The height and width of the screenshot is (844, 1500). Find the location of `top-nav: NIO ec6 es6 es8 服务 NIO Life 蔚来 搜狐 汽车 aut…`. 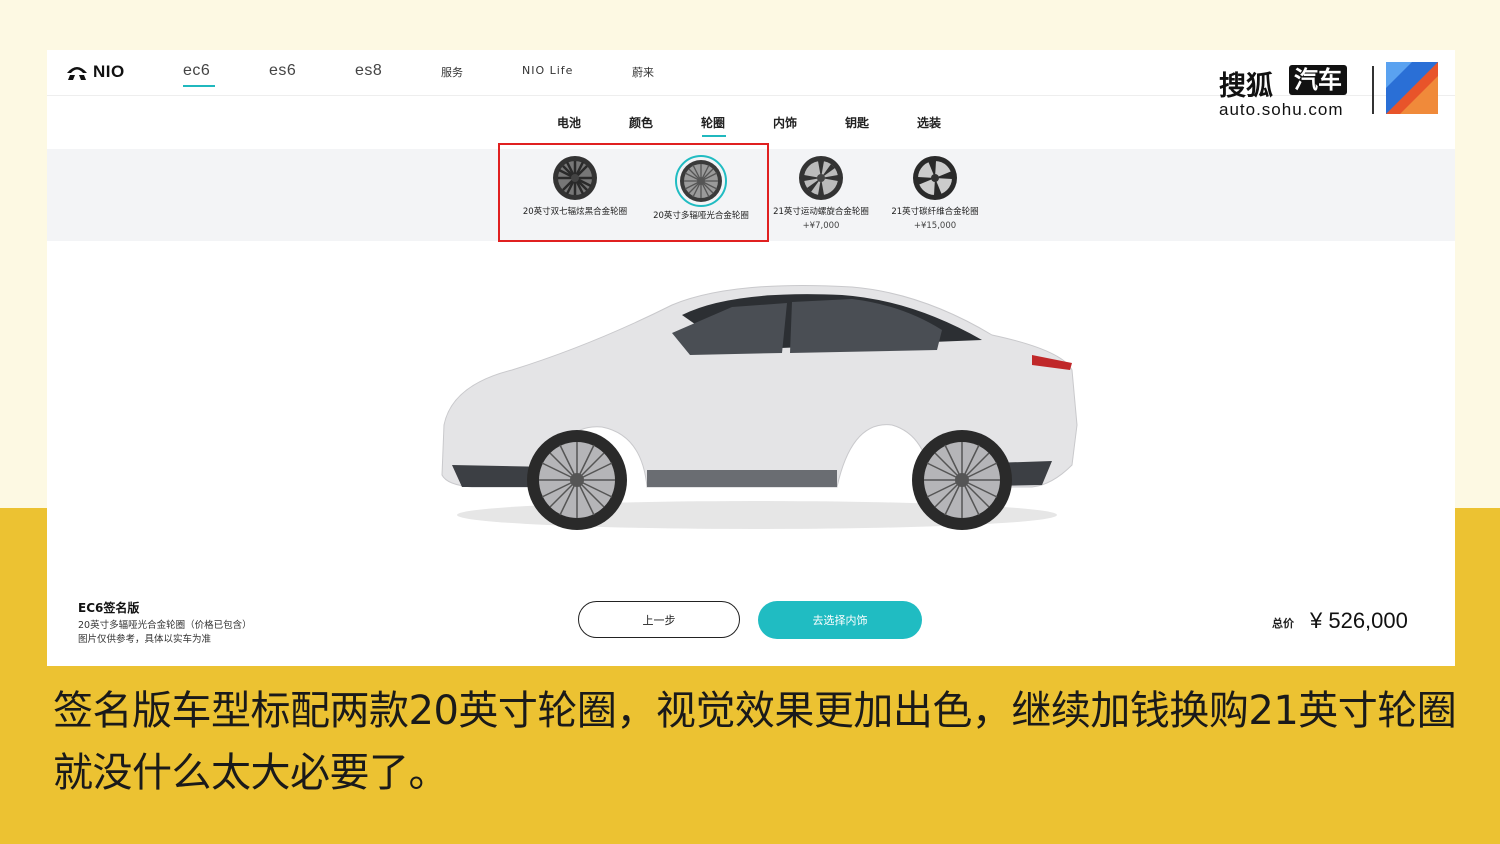

top-nav: NIO ec6 es6 es8 服务 NIO Life 蔚来 搜狐 汽车 aut… is located at coordinates (751, 84).